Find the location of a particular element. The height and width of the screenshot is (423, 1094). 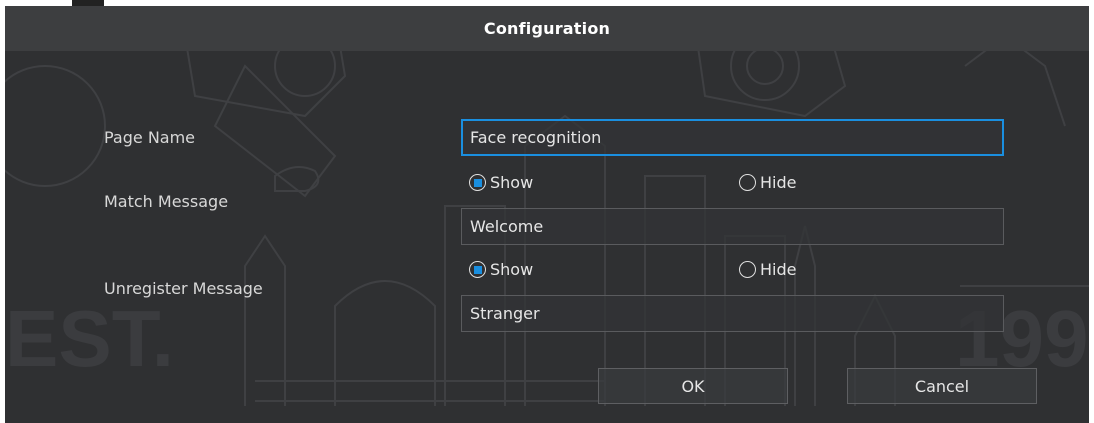

unregister-message-show-radio: Show is located at coordinates (501, 269).